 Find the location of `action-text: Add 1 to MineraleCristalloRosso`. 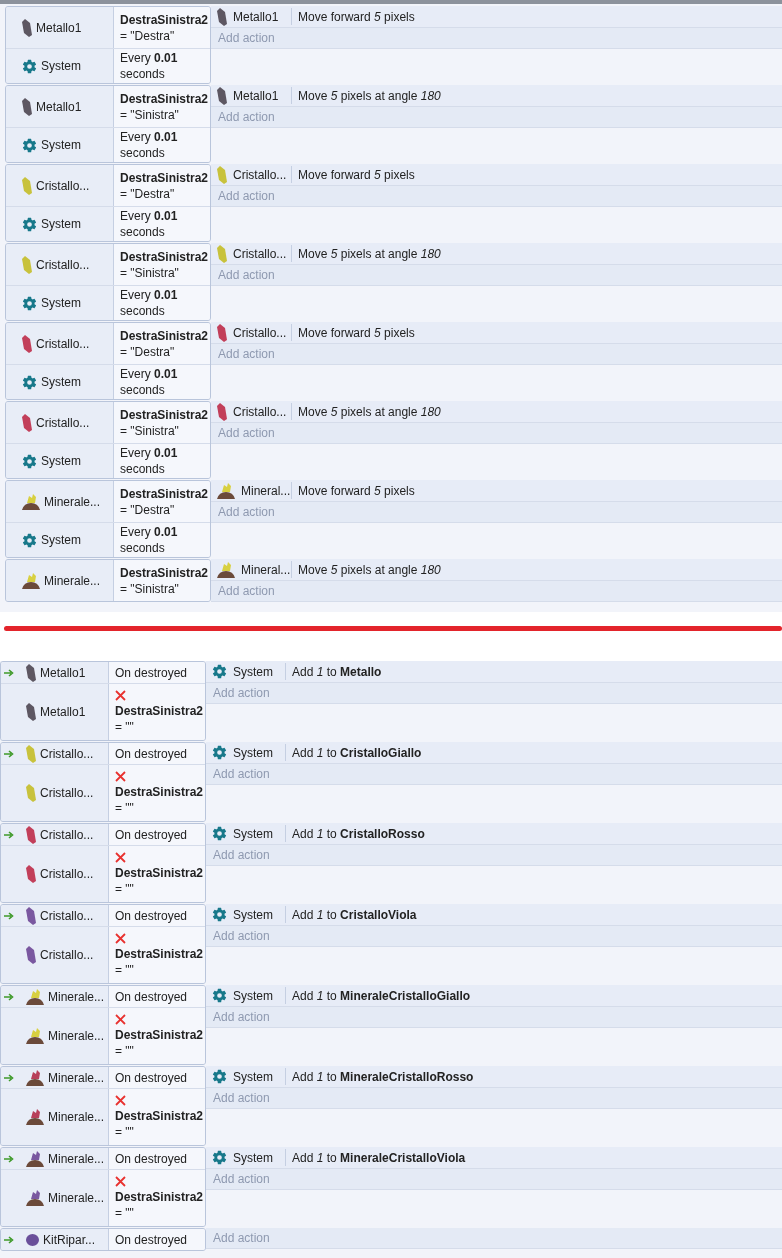

action-text: Add 1 to MineraleCristalloRosso is located at coordinates (382, 1077).